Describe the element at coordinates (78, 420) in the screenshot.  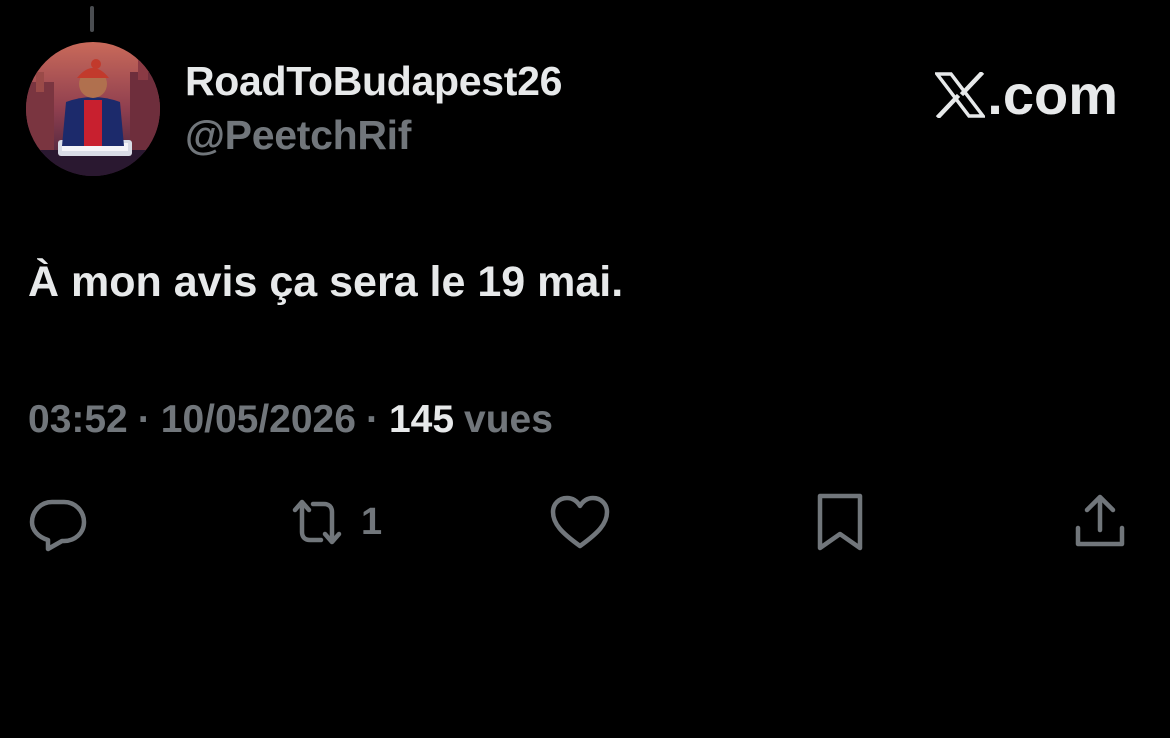
I see `tweet-time: 03:52` at that location.